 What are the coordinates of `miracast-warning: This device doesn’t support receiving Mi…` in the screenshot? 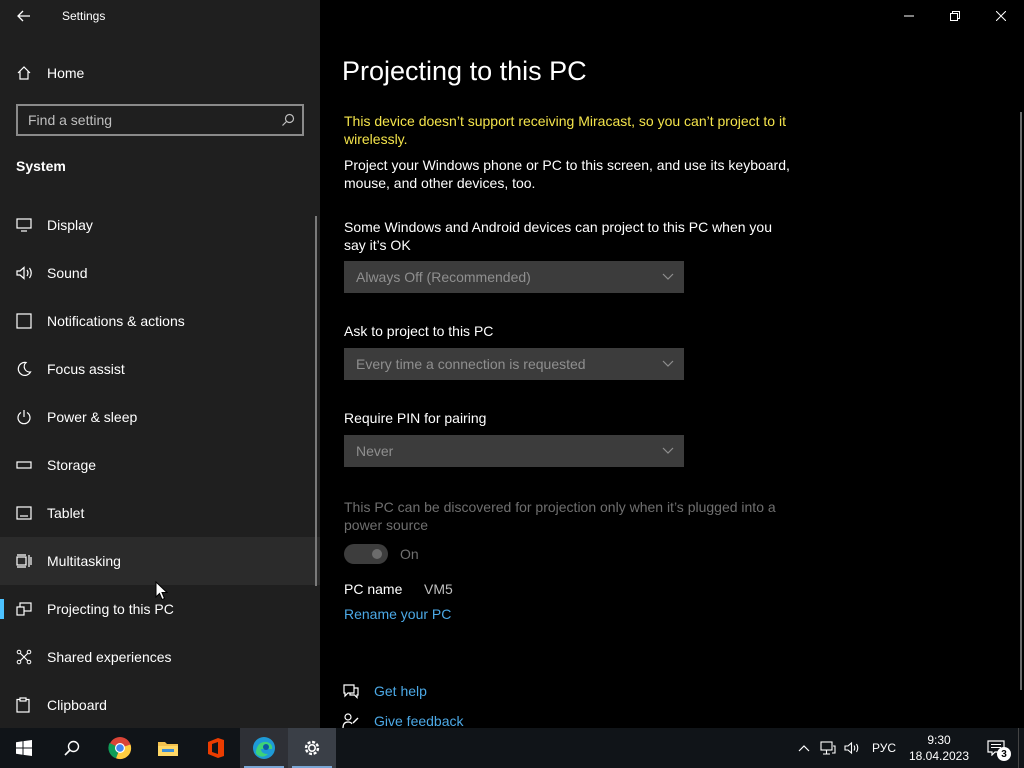 It's located at (565, 130).